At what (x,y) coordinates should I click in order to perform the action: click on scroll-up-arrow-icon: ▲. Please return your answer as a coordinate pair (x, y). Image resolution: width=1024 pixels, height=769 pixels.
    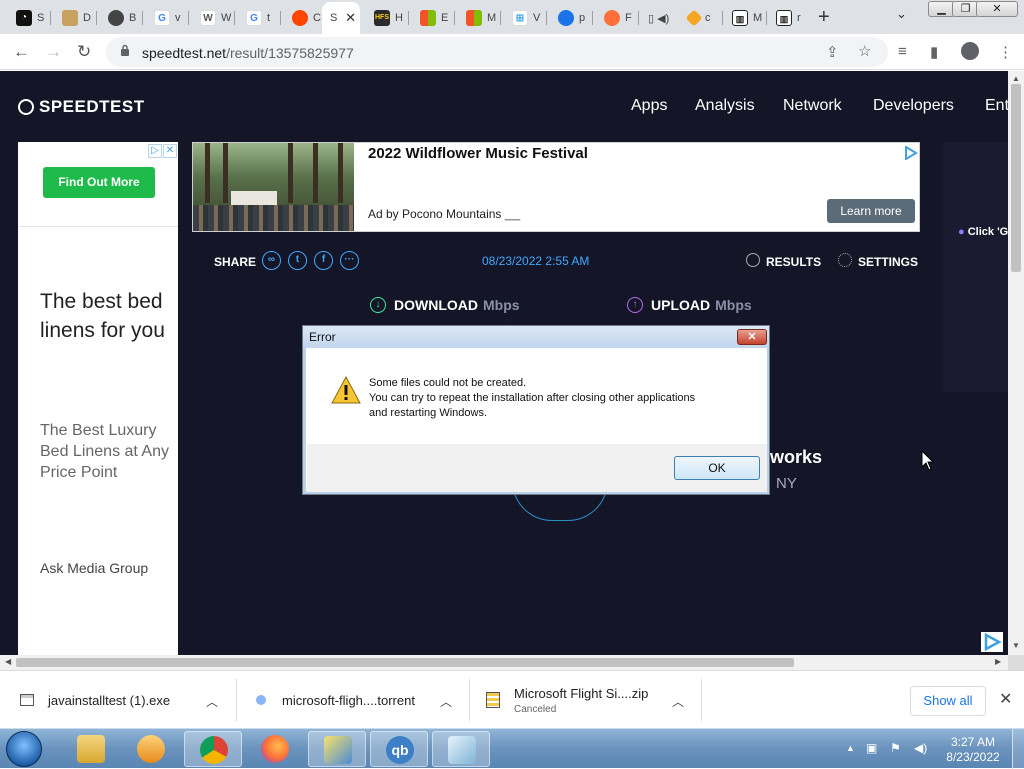
    Looking at the image, I should click on (1016, 78).